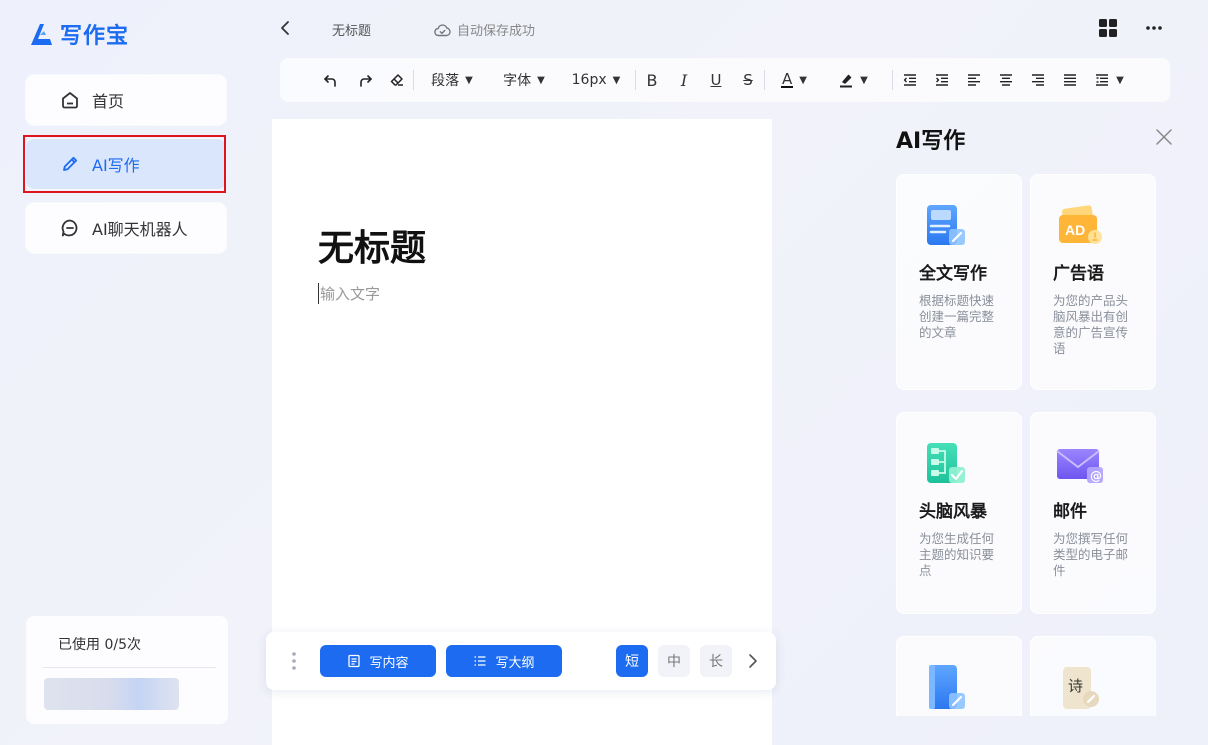 The width and height of the screenshot is (1208, 745). I want to click on app-logo: 写作宝, so click(78, 34).